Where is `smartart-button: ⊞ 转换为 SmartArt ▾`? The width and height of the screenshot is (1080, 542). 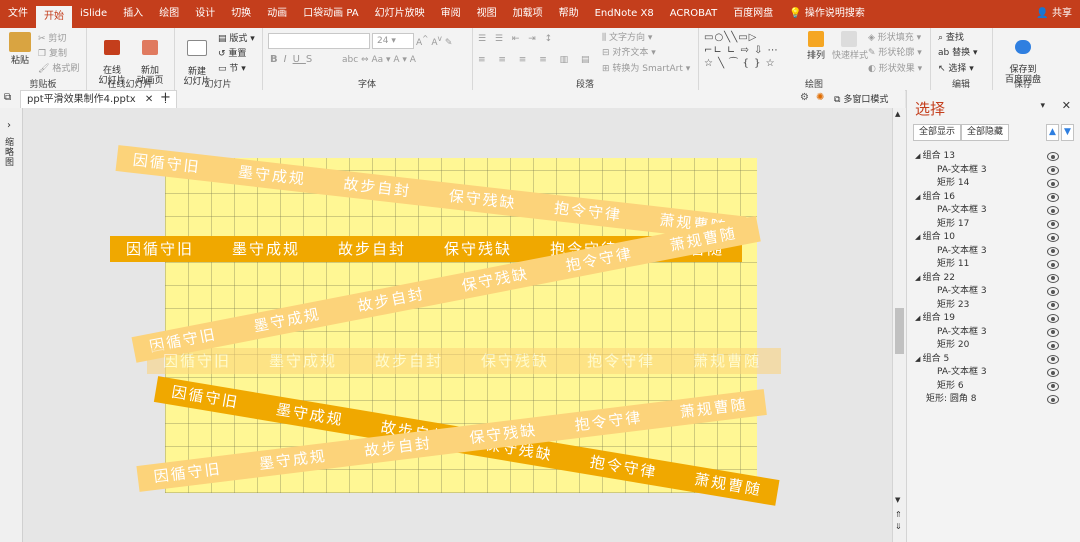 smartart-button: ⊞ 转换为 SmartArt ▾ is located at coordinates (646, 67).